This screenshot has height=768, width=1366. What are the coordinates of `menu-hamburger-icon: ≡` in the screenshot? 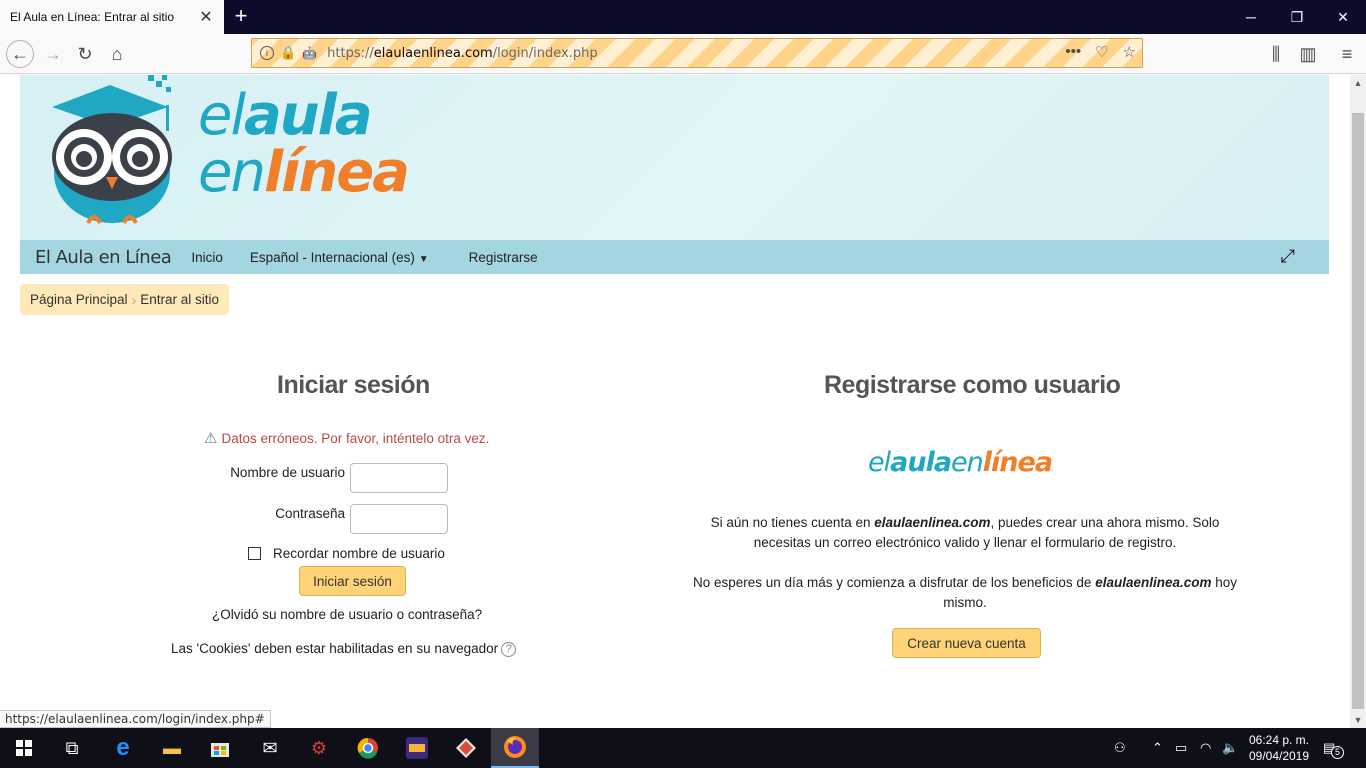 It's located at (1347, 54).